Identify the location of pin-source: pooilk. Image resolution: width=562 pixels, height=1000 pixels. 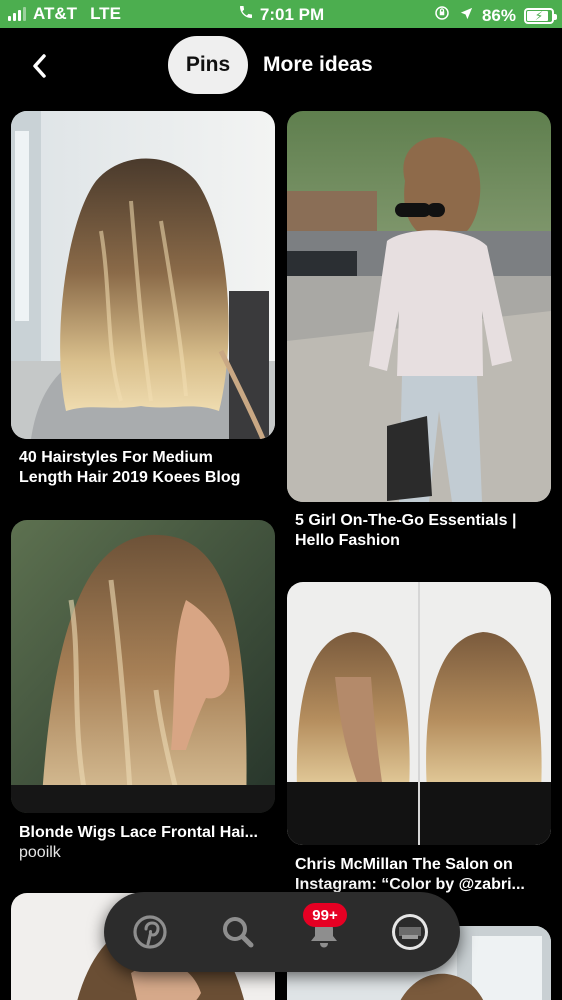
(144, 853).